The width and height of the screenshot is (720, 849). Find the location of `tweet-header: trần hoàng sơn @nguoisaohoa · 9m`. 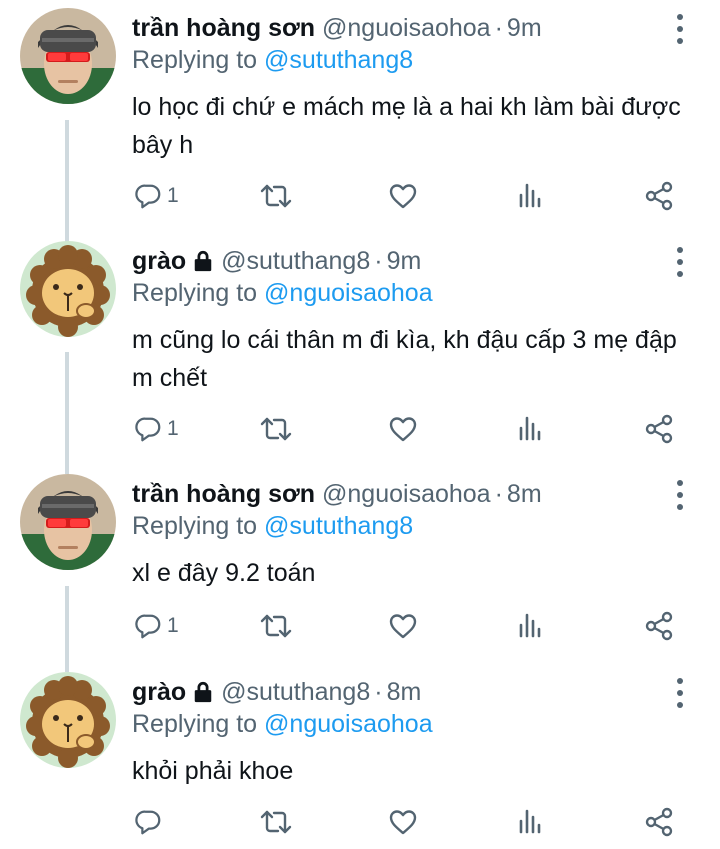

tweet-header: trần hoàng sơn @nguoisaohoa · 9m is located at coordinates (337, 28).